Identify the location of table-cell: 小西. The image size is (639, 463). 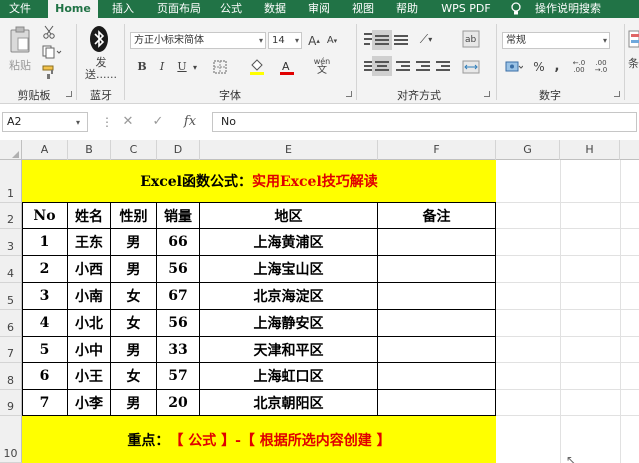
(89, 269).